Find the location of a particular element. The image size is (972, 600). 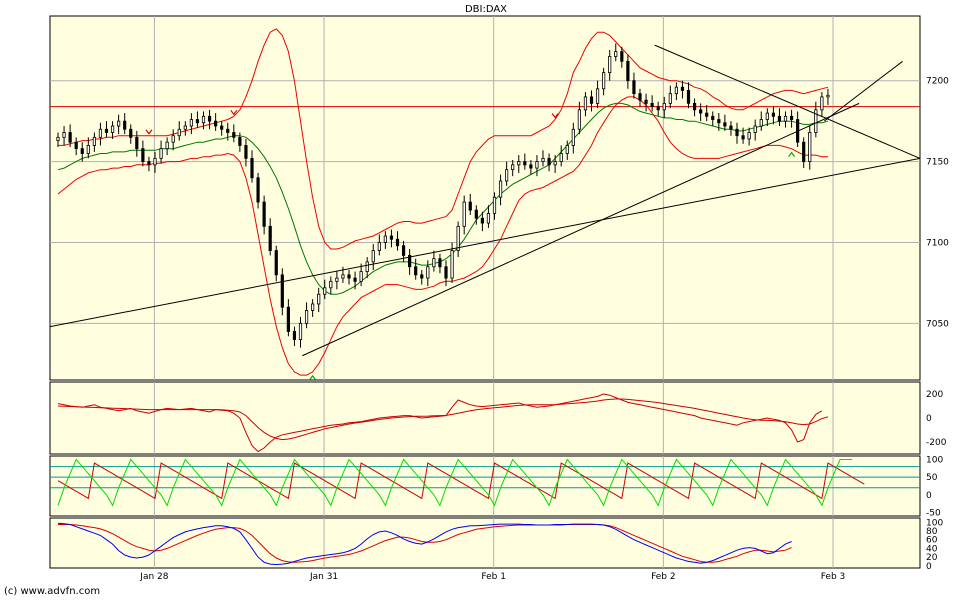

y-tick-label: 7200 is located at coordinates (937, 82).